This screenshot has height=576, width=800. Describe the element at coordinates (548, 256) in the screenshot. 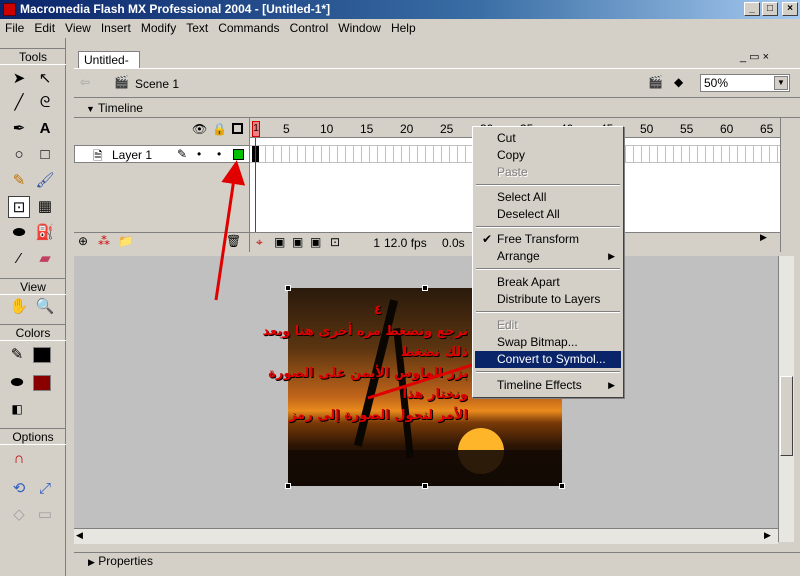

I see `menu-item-arrange-row: Arrange ▶` at that location.